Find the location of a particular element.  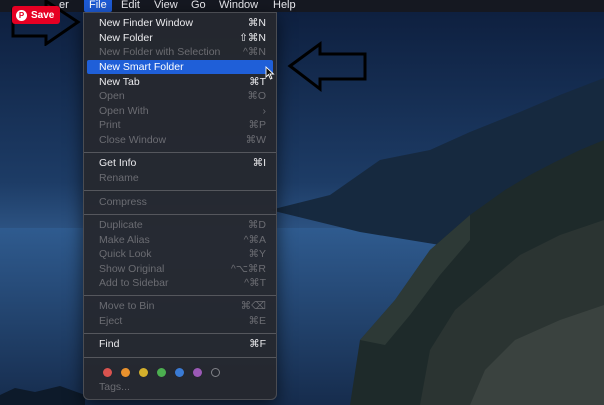

menu-go: Go is located at coordinates (198, 6).